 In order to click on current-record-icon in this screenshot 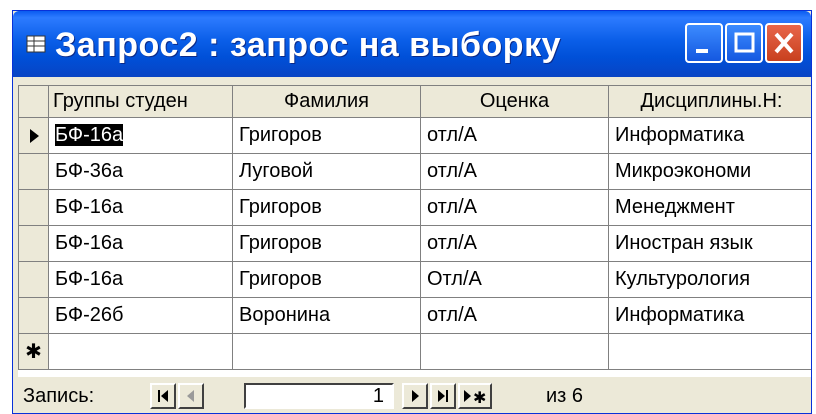, I will do `click(34, 135)`.